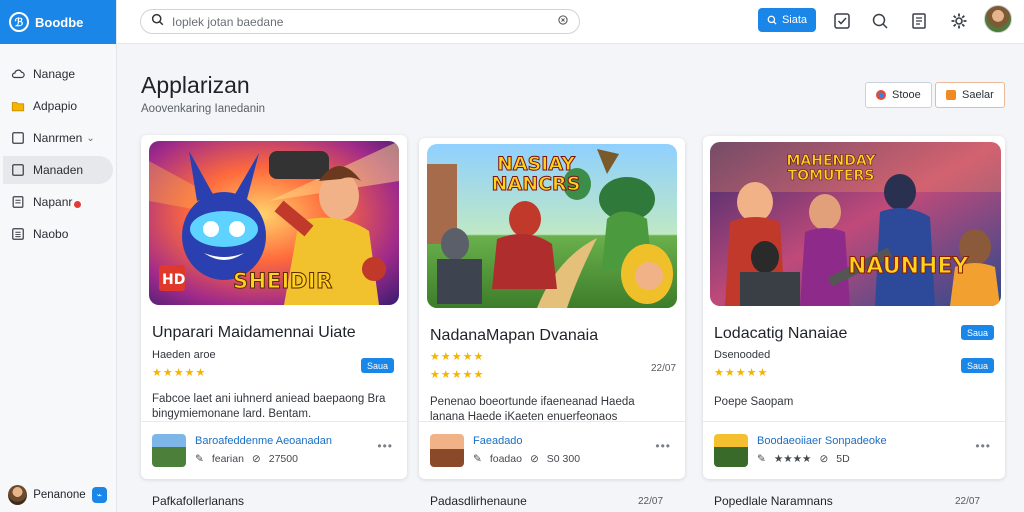  I want to click on gear-icon, so click(959, 21).